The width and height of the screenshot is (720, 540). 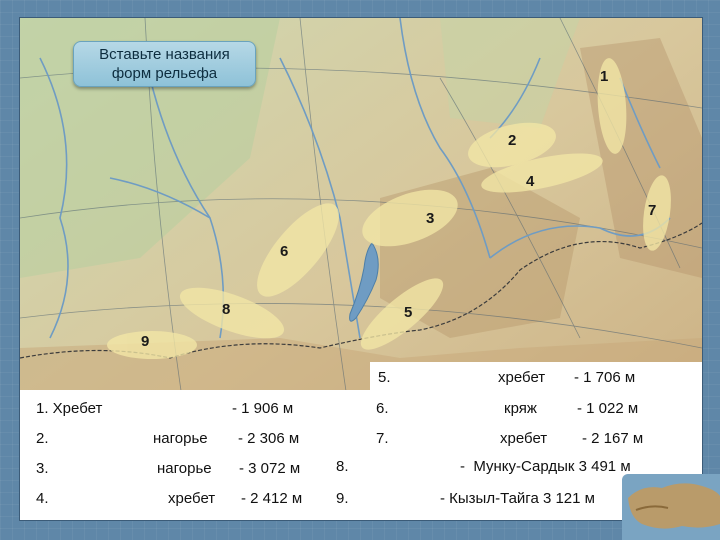 What do you see at coordinates (604, 76) in the screenshot?
I see `marker-1: 1` at bounding box center [604, 76].